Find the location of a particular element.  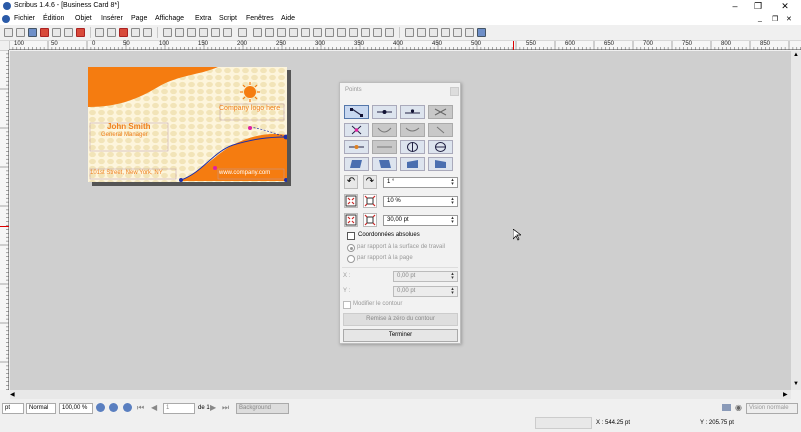

unit-select: pt is located at coordinates (13, 408).